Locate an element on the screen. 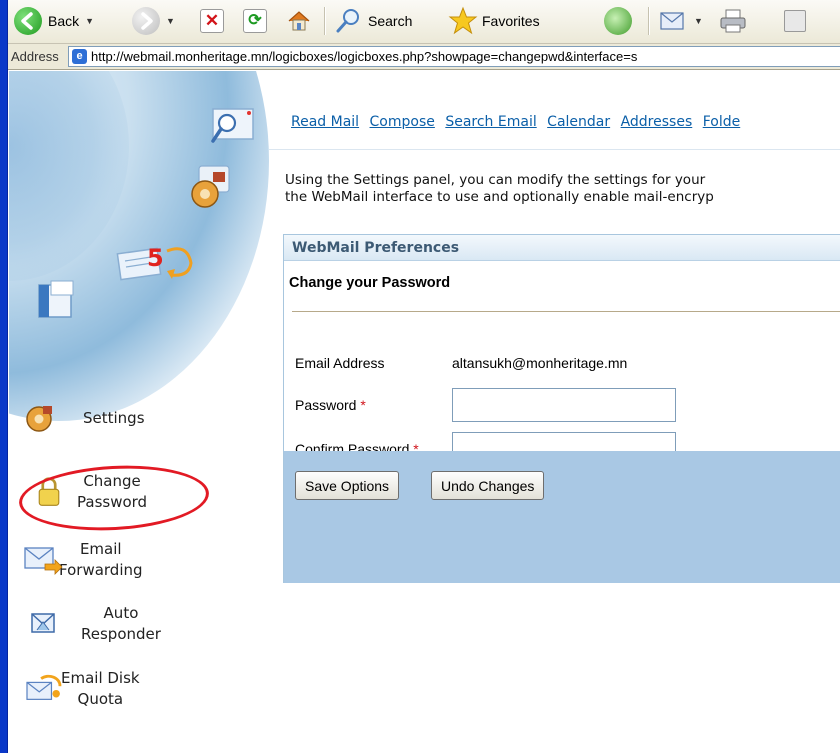 Image resolution: width=840 pixels, height=753 pixels. forward-dropdown-icon: ▼ is located at coordinates (170, 21).